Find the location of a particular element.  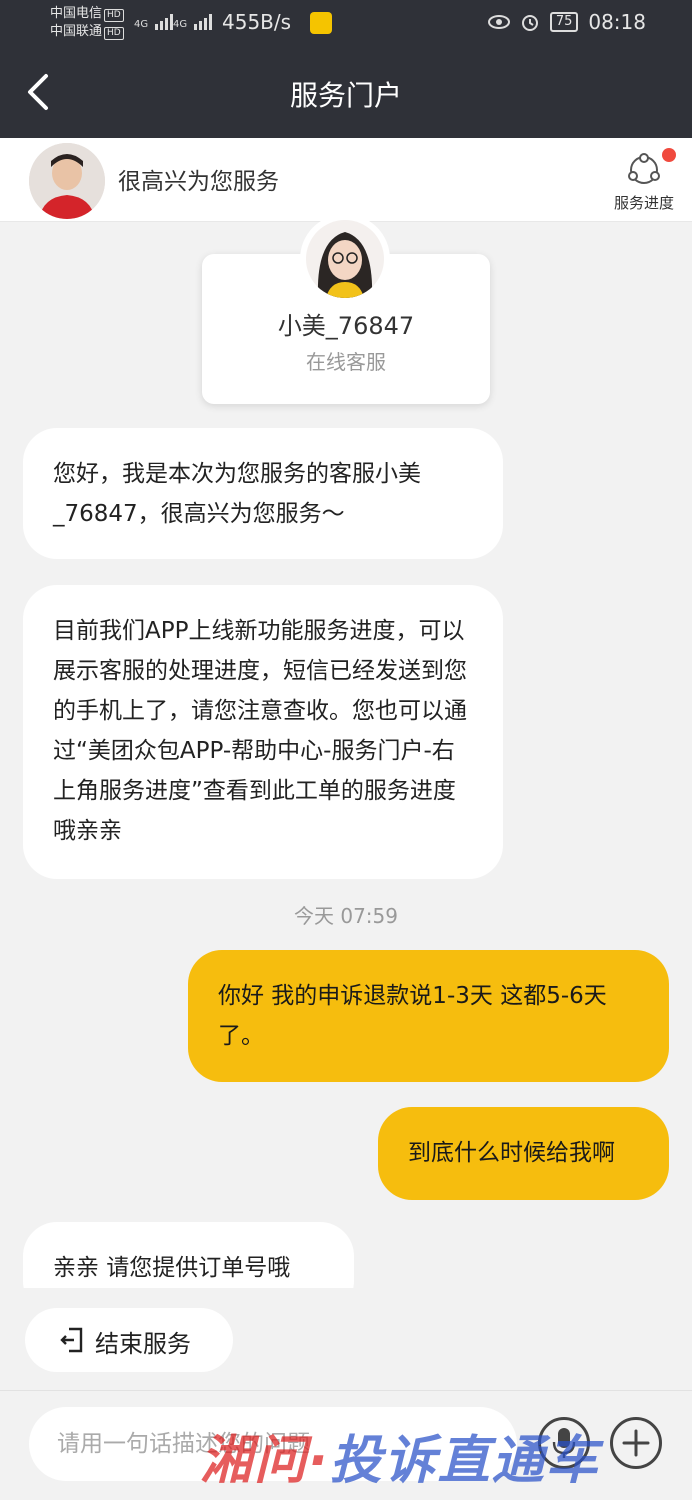

hd-badge-2: HD is located at coordinates (114, 33).